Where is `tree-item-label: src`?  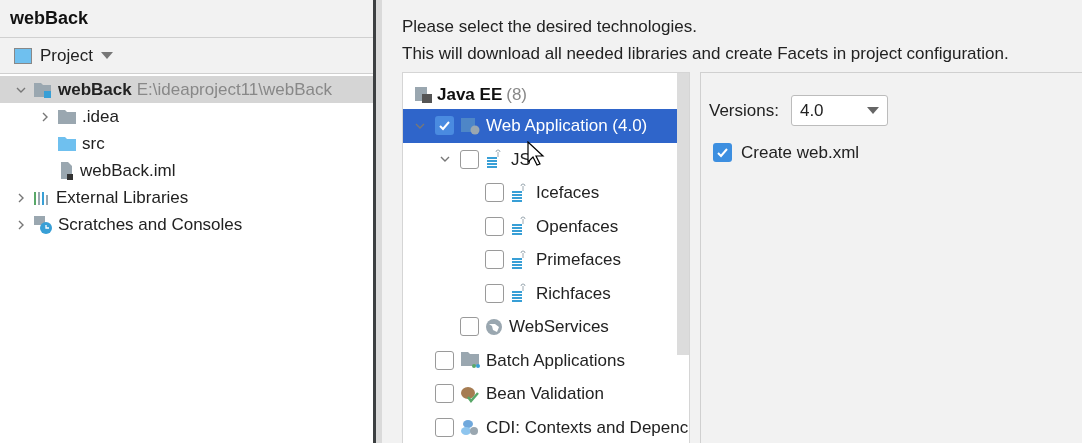 tree-item-label: src is located at coordinates (93, 143).